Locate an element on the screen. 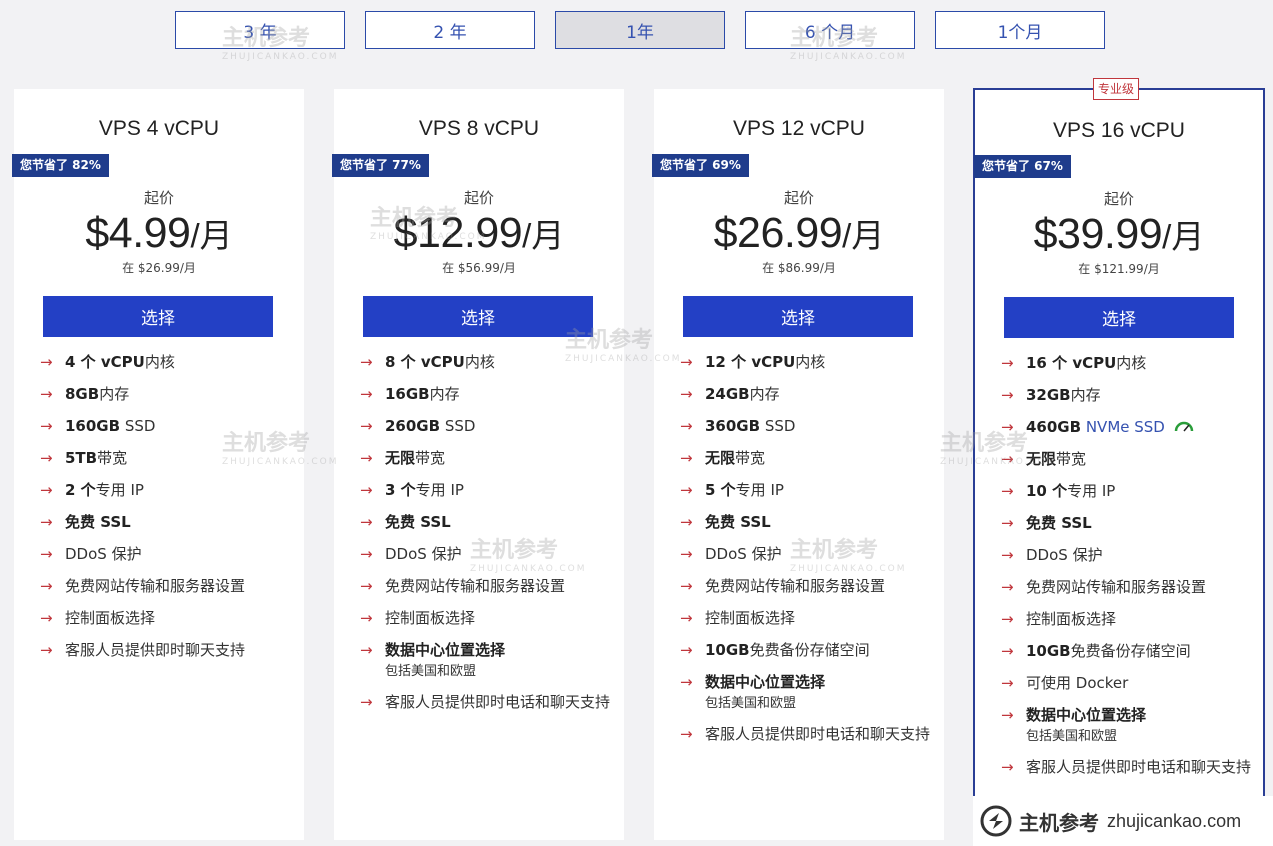 The width and height of the screenshot is (1273, 846). site-logo-icon is located at coordinates (996, 821).